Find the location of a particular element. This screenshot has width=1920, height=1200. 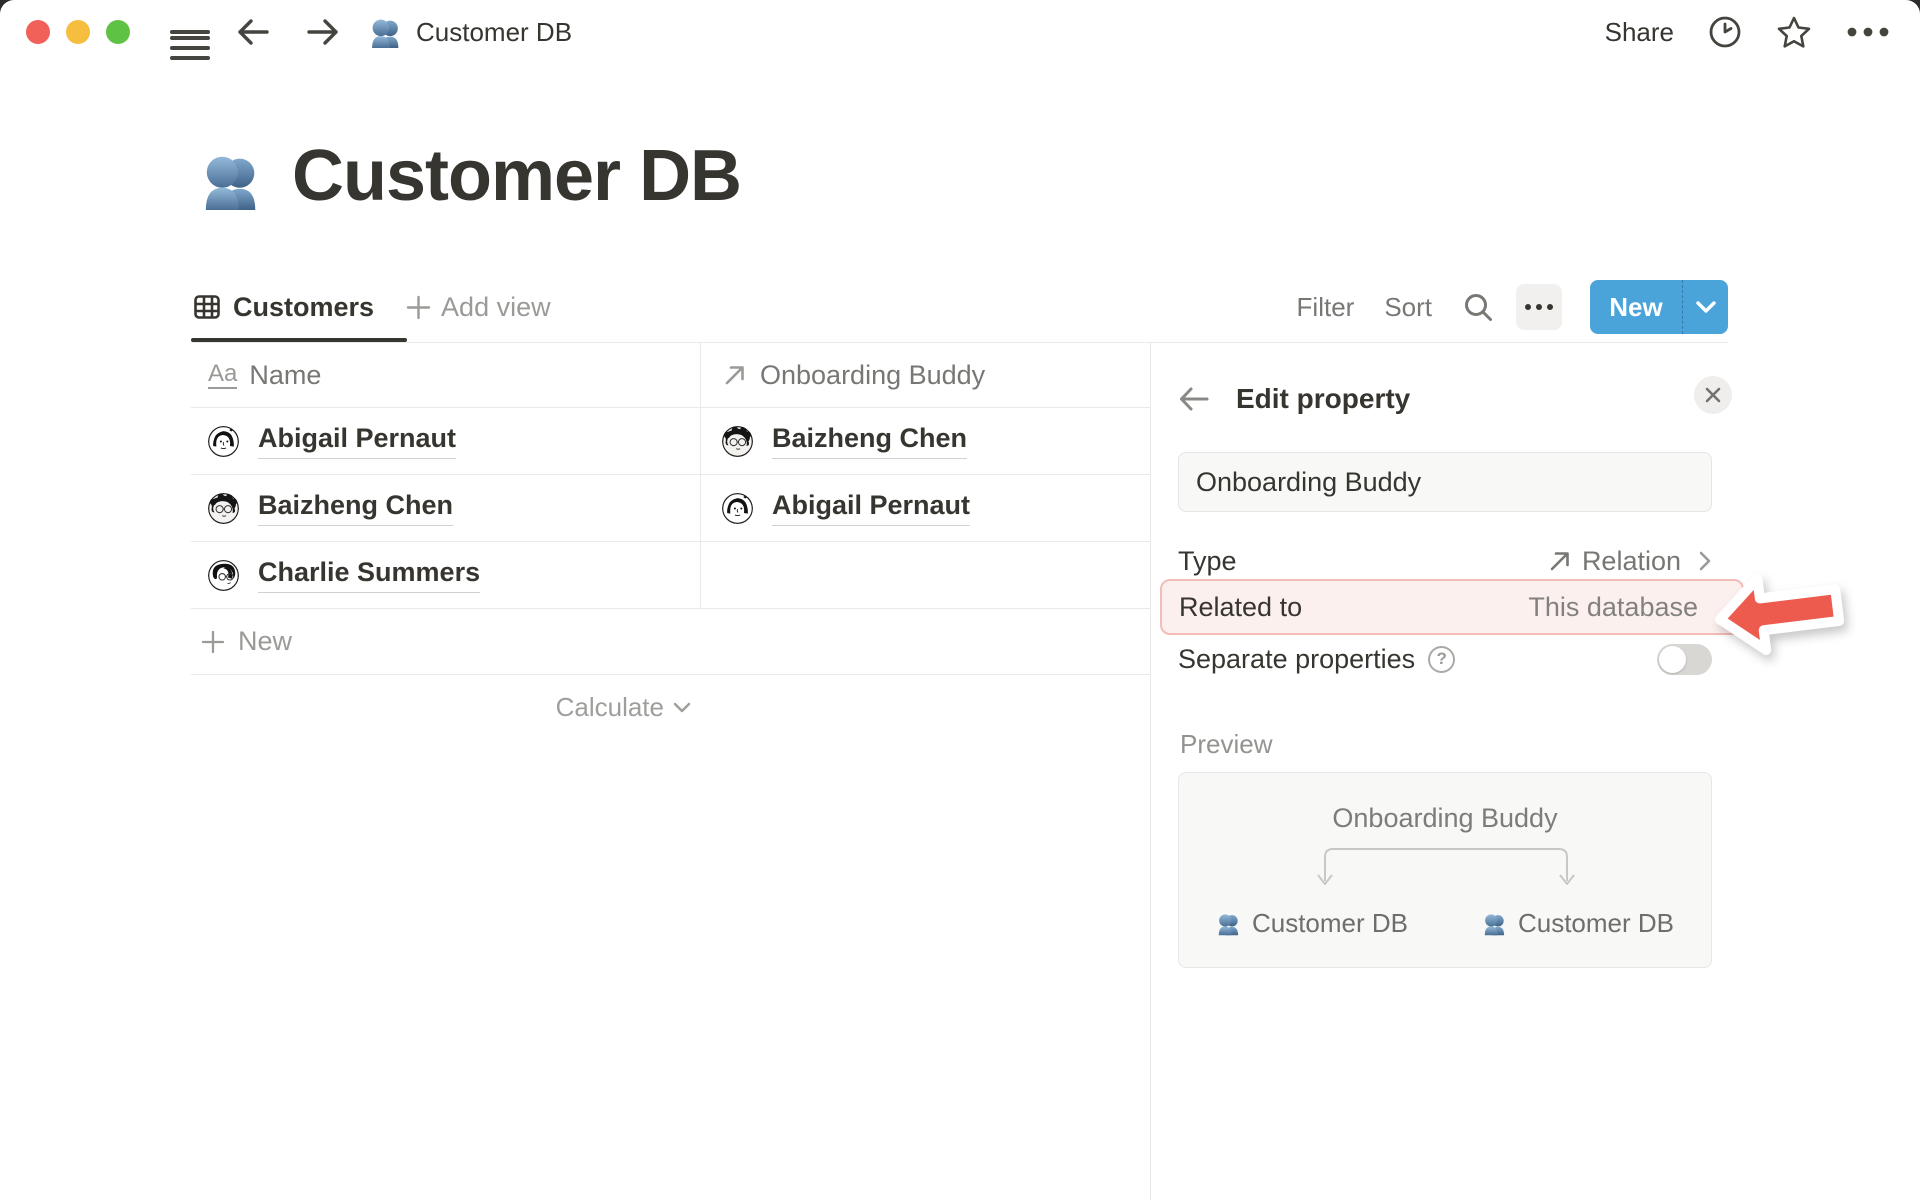

new-button-dropdown is located at coordinates (1705, 307).